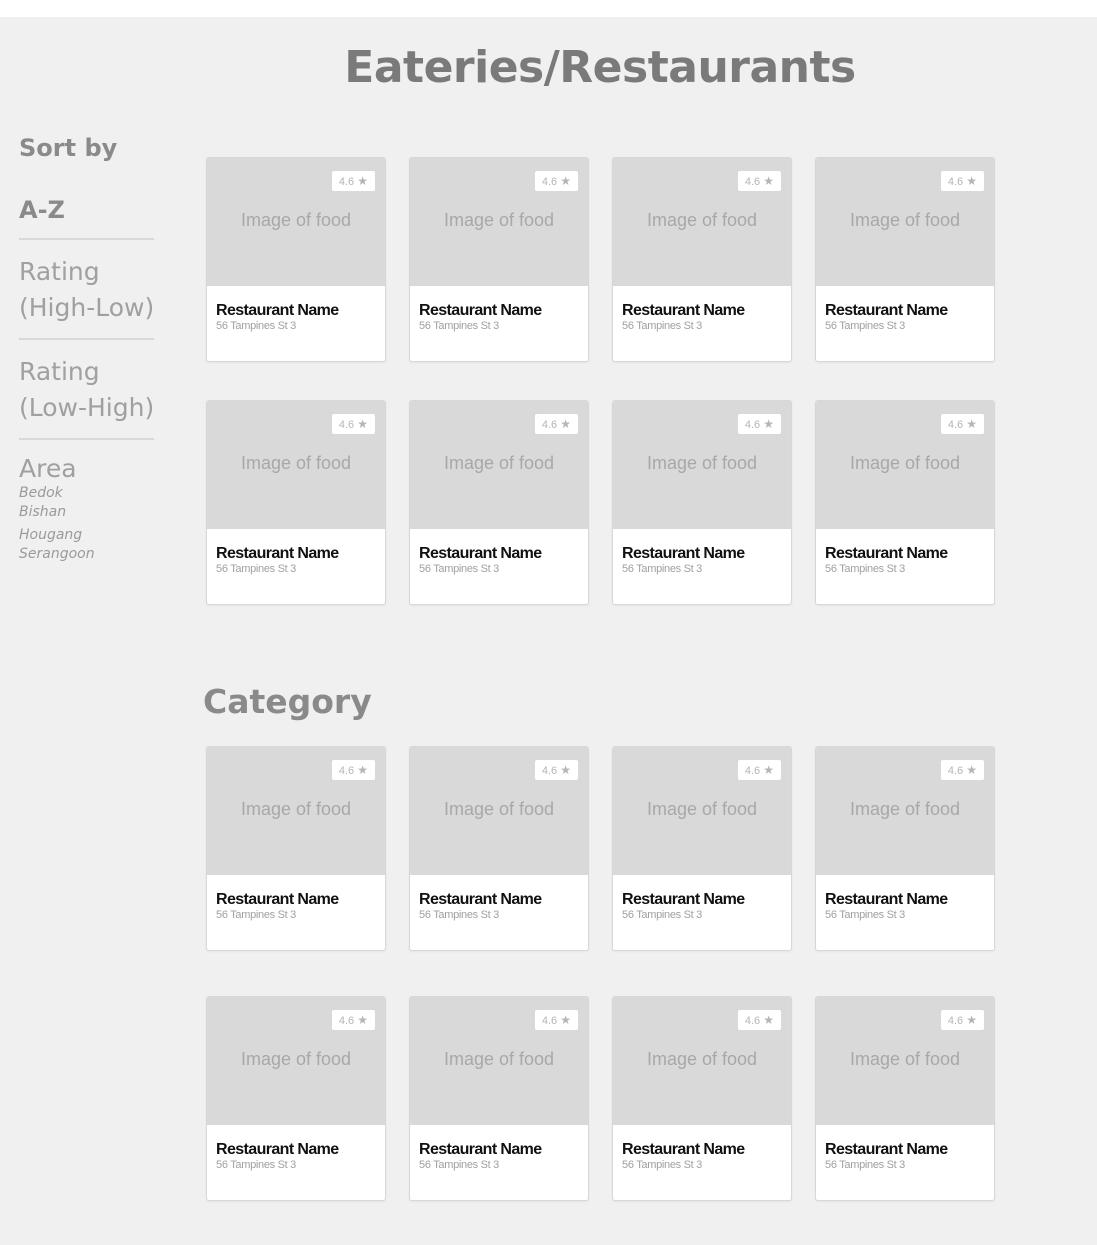 The height and width of the screenshot is (1245, 1097). Describe the element at coordinates (94, 554) in the screenshot. I see `area-item-serangoon: Serangoon` at that location.